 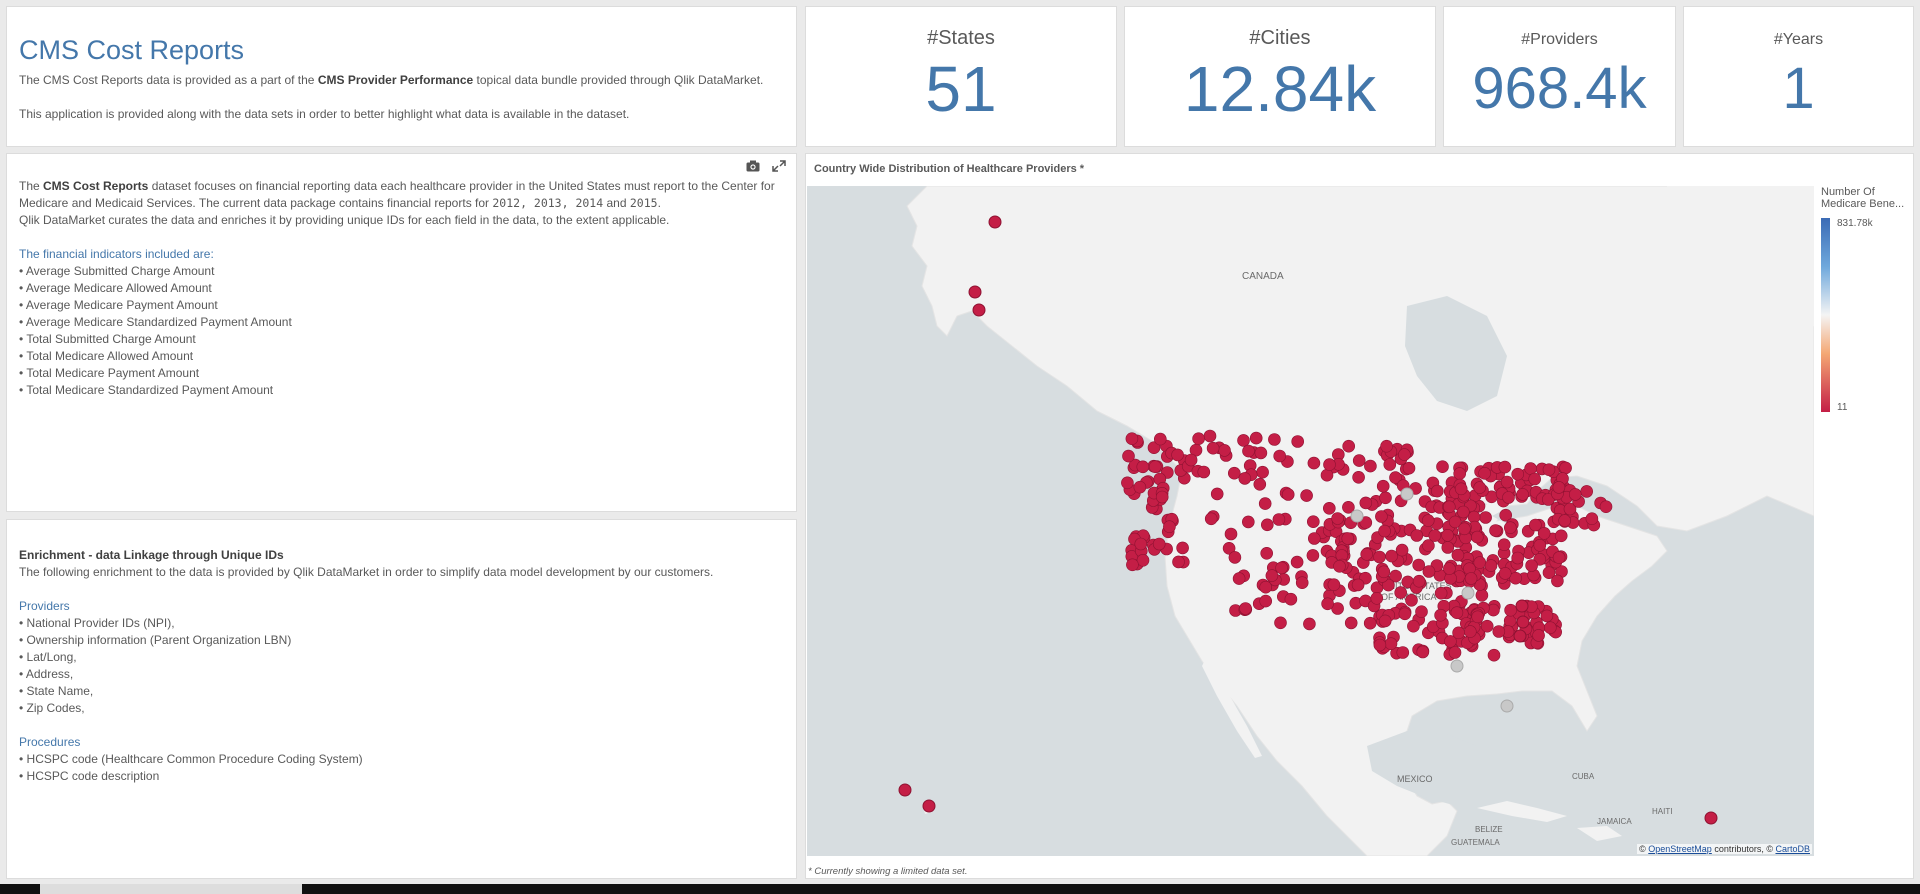 What do you see at coordinates (753, 166) in the screenshot?
I see `camera-icon` at bounding box center [753, 166].